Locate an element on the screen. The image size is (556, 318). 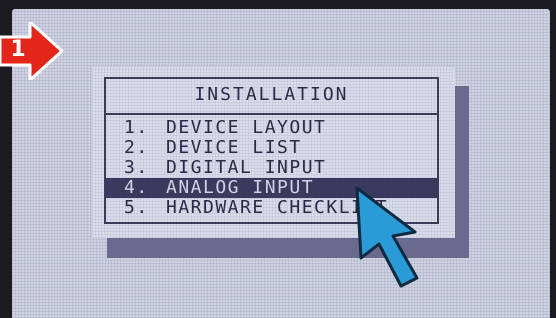
menu-item-number: 3. is located at coordinates (136, 168).